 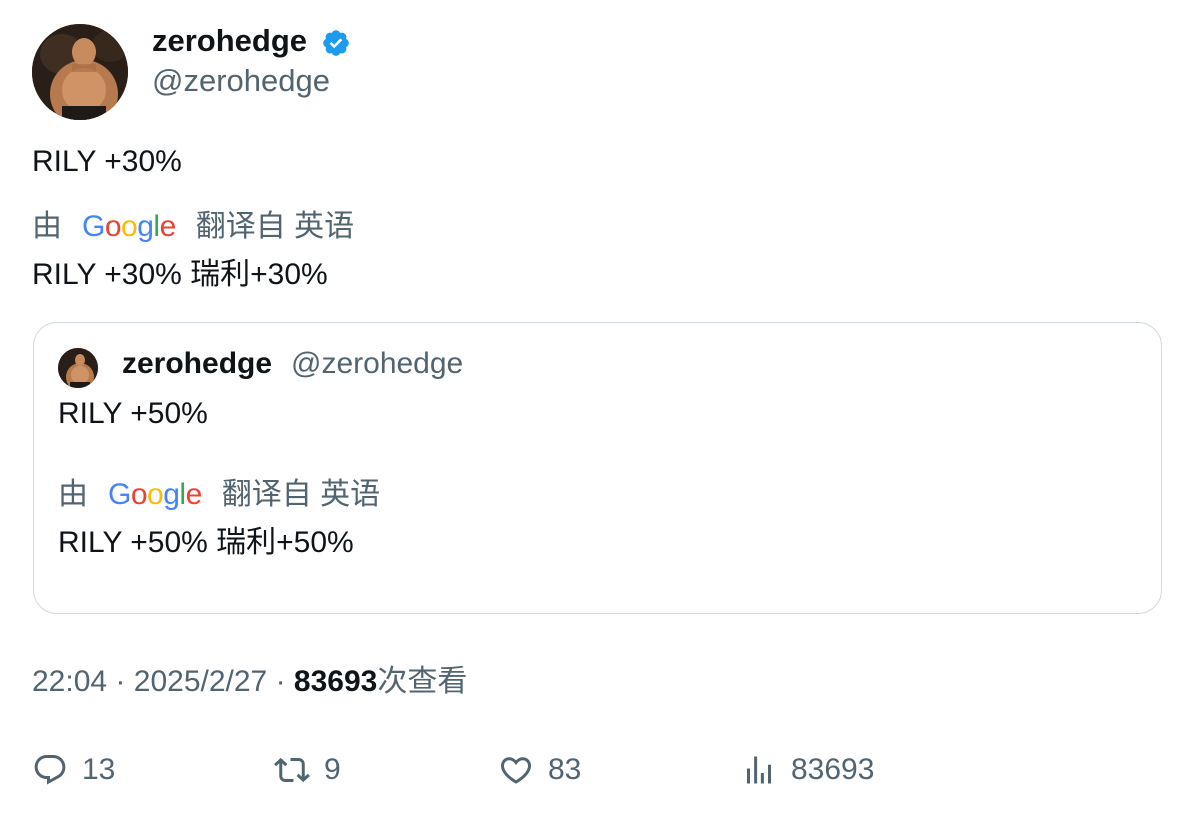 I want to click on translation-prefix: 由, so click(x=47, y=226).